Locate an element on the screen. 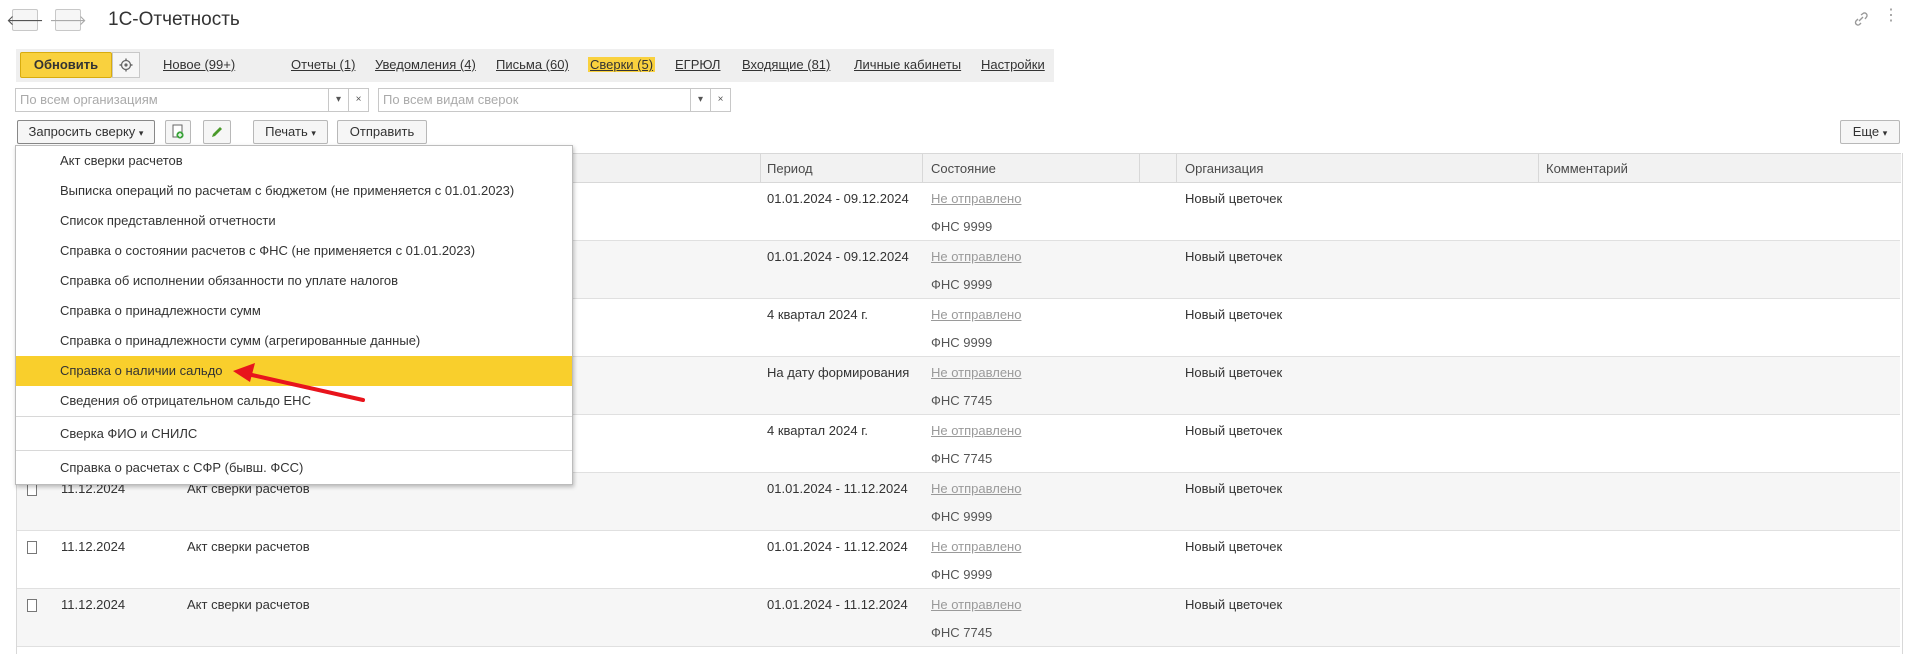 The width and height of the screenshot is (1909, 654). column-header-status: Состояние is located at coordinates (963, 168).